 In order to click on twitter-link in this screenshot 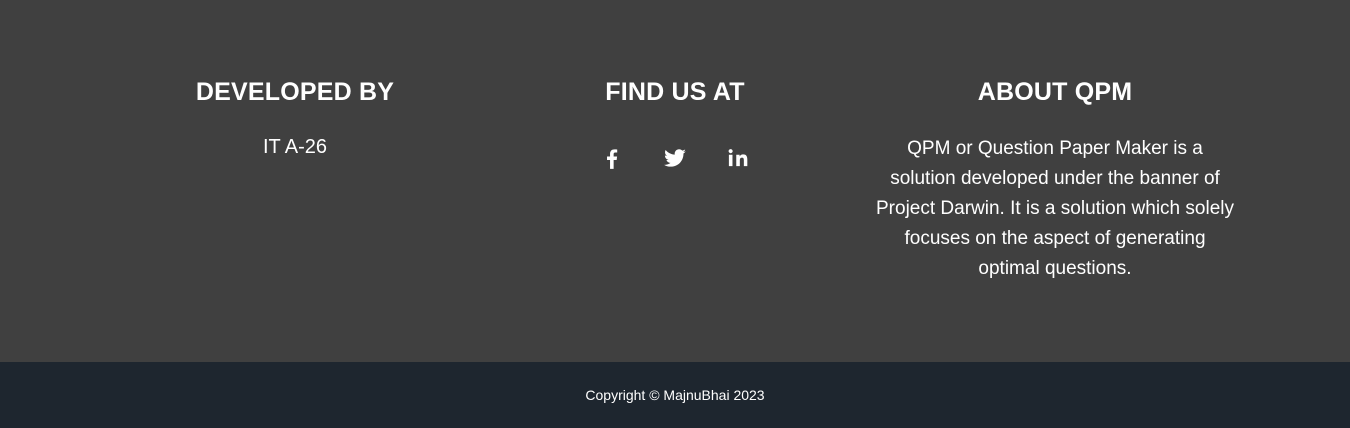, I will do `click(675, 158)`.